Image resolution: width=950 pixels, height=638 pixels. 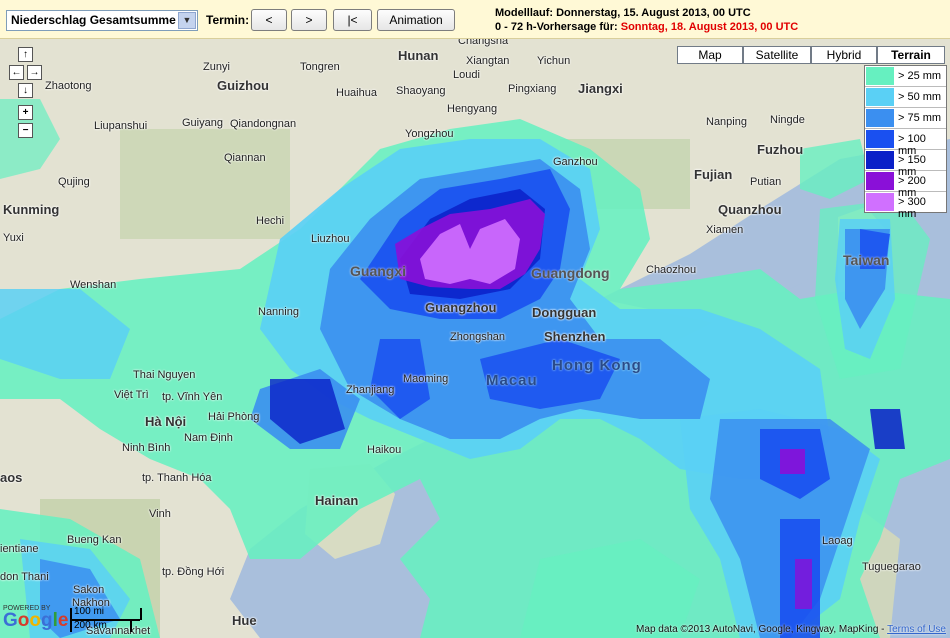 What do you see at coordinates (426, 379) in the screenshot?
I see `place-label: Maoming` at bounding box center [426, 379].